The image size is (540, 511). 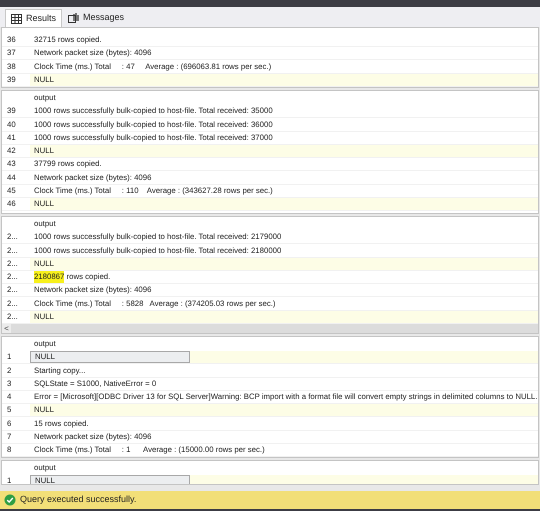 I want to click on tab: Messages, so click(x=96, y=18).